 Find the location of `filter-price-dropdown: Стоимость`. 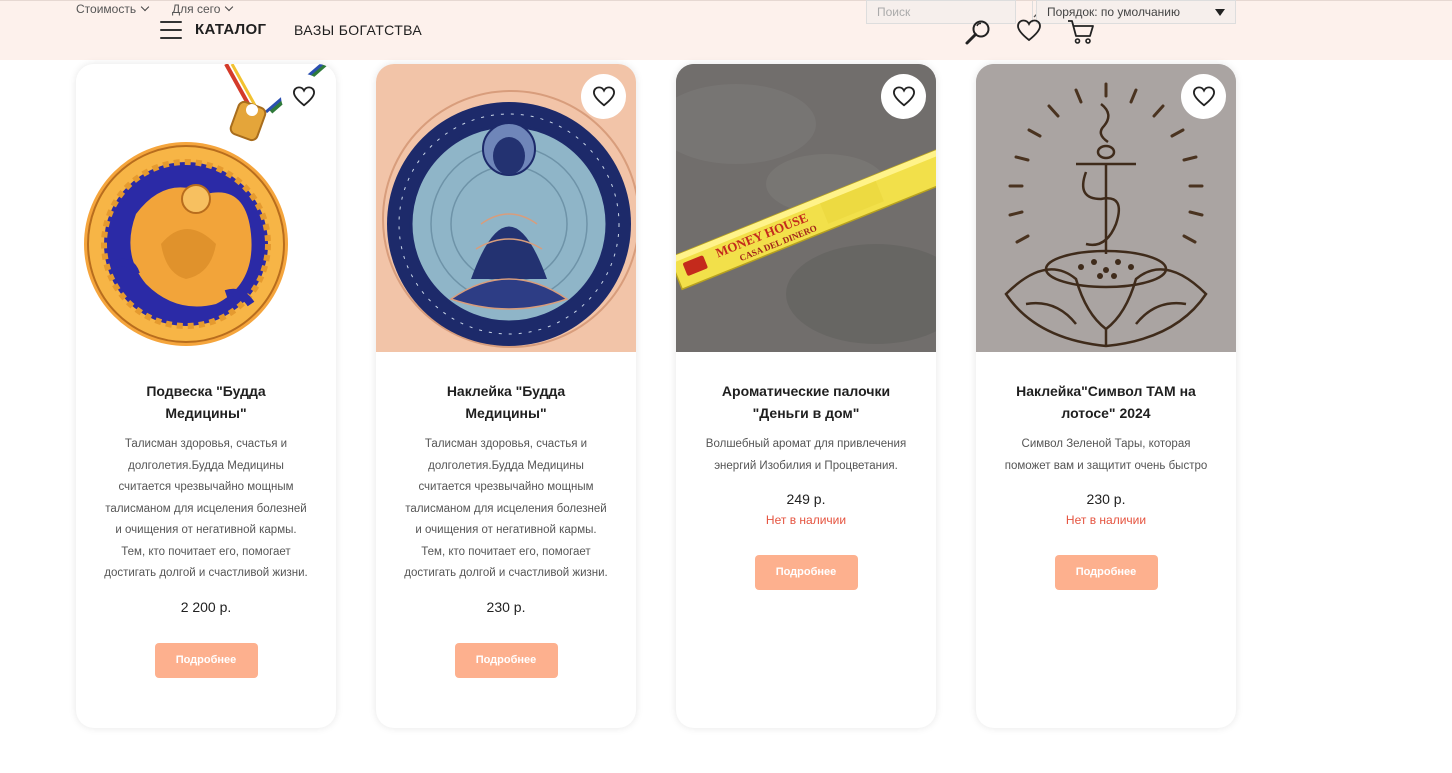

filter-price-dropdown: Стоимость is located at coordinates (113, 9).